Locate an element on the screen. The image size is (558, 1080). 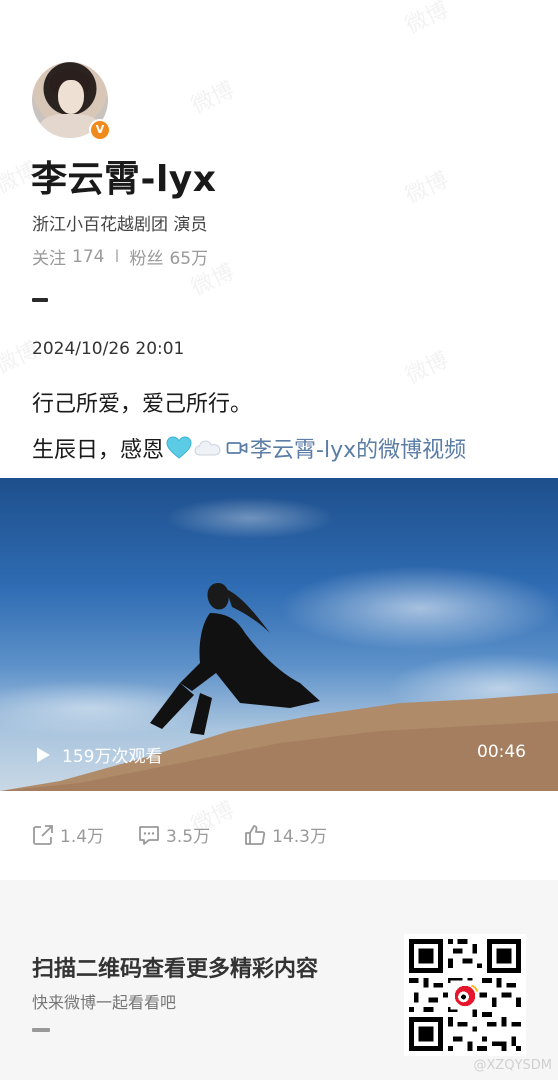
qr-code-image is located at coordinates (465, 995).